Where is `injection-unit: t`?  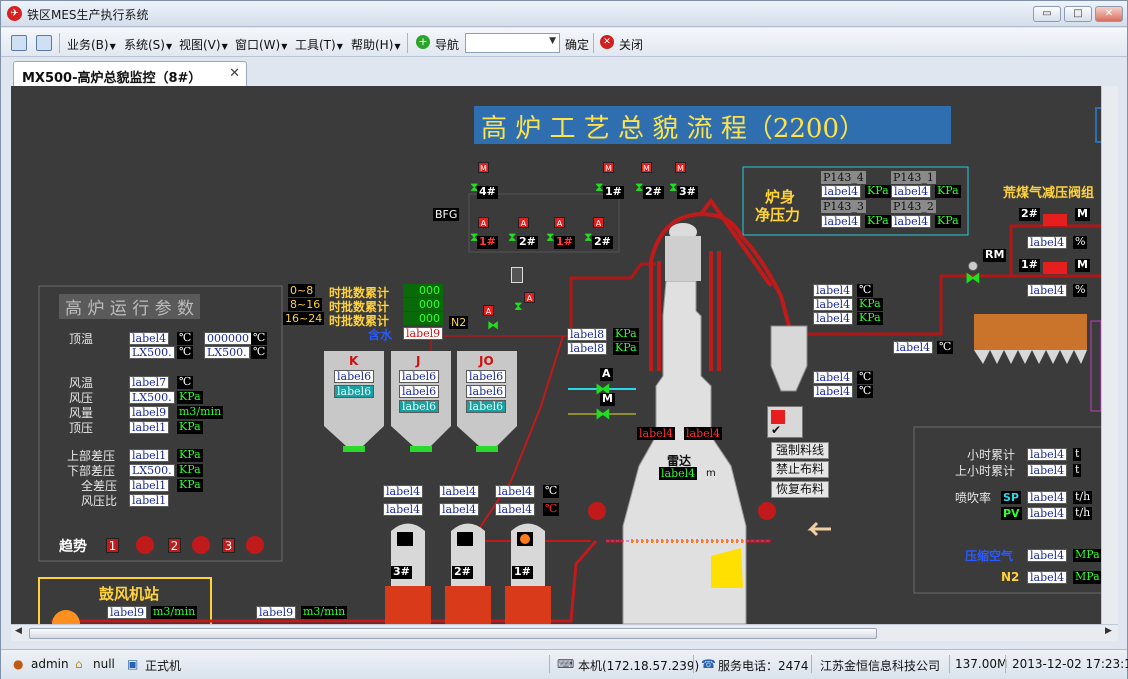
injection-unit: t is located at coordinates (1077, 454).